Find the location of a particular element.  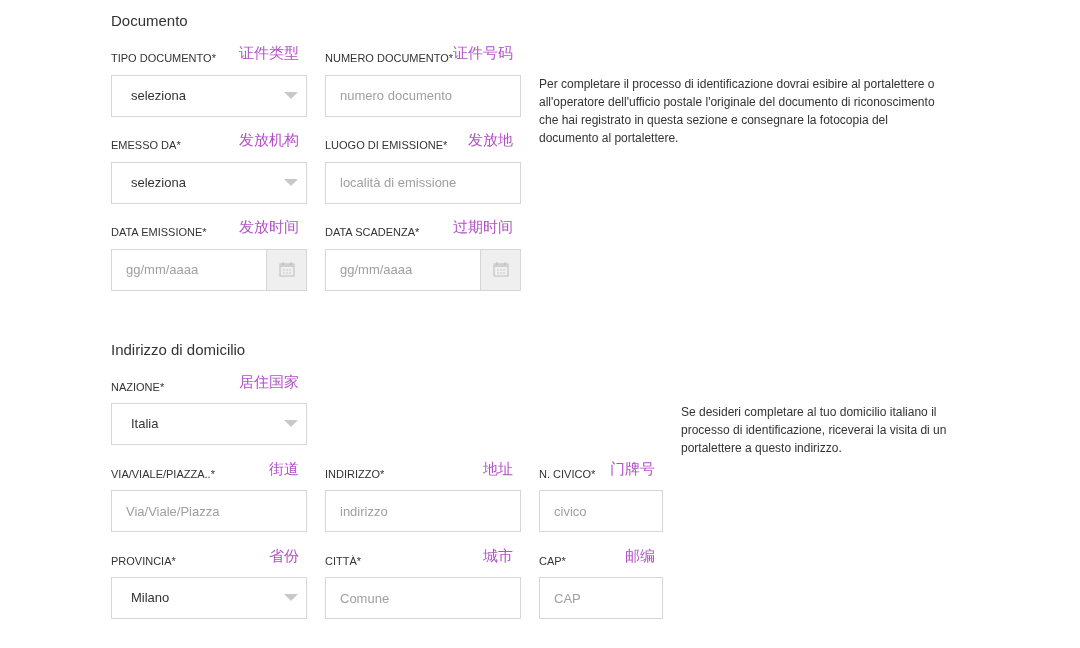

field-label: TIPO DOCUMENTO* is located at coordinates (163, 58).